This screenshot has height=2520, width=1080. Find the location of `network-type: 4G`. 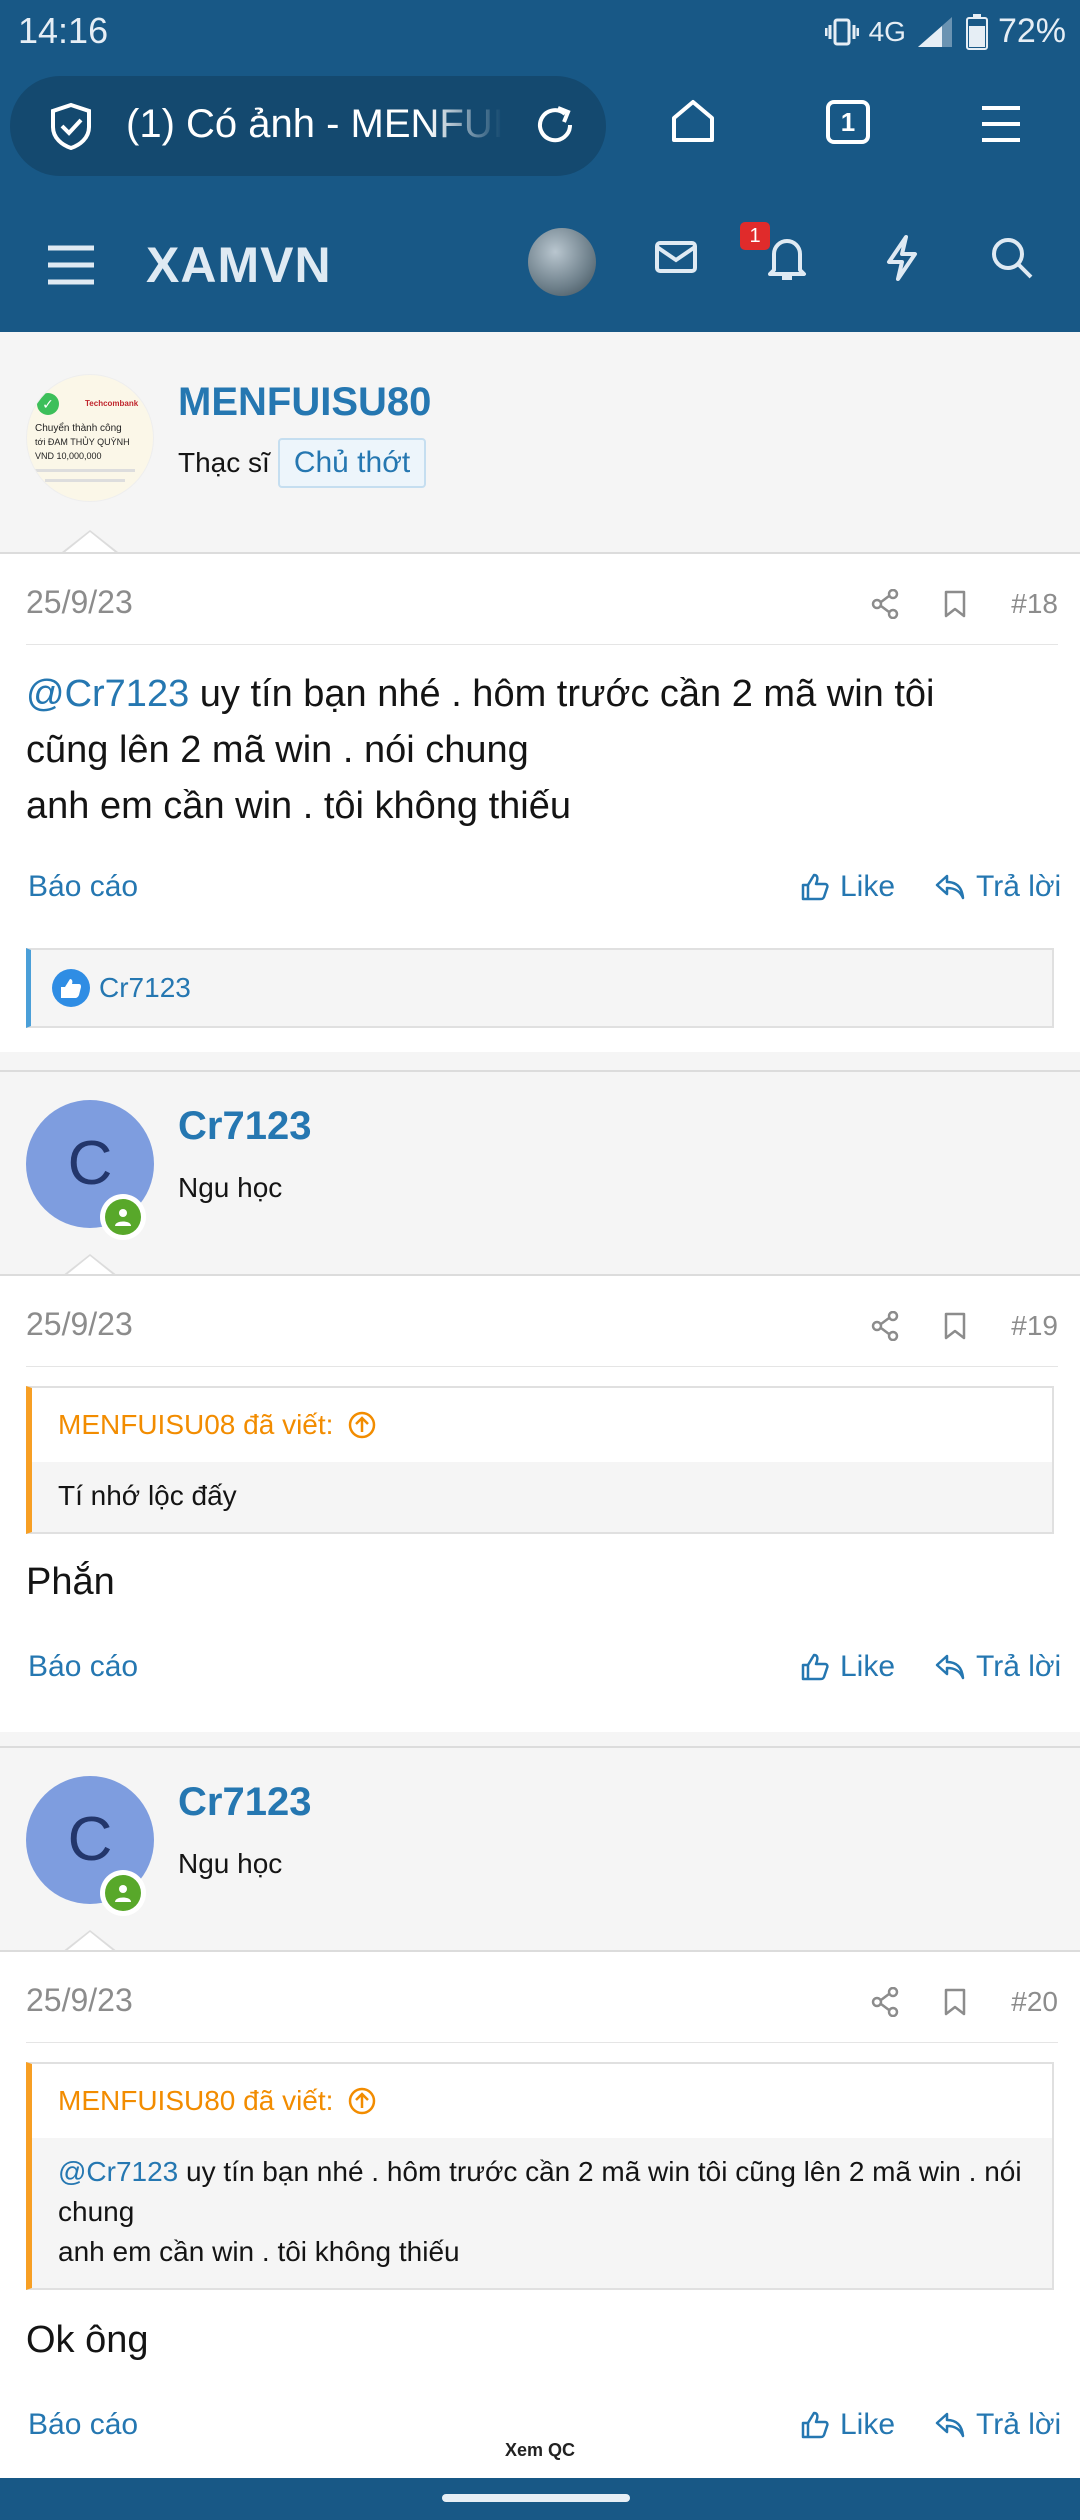

network-type: 4G is located at coordinates (887, 31).